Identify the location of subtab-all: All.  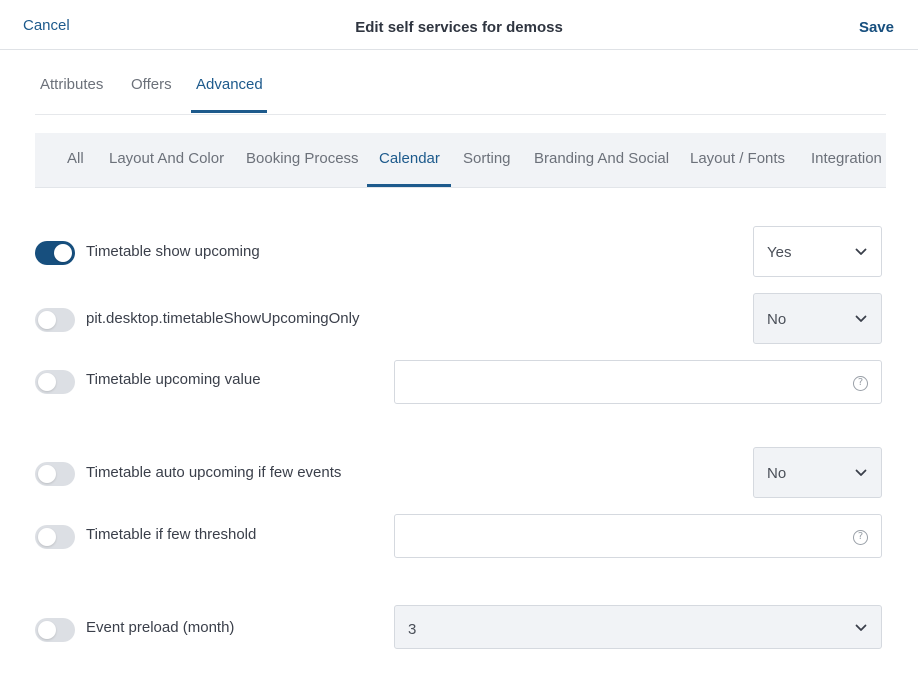
(75, 158).